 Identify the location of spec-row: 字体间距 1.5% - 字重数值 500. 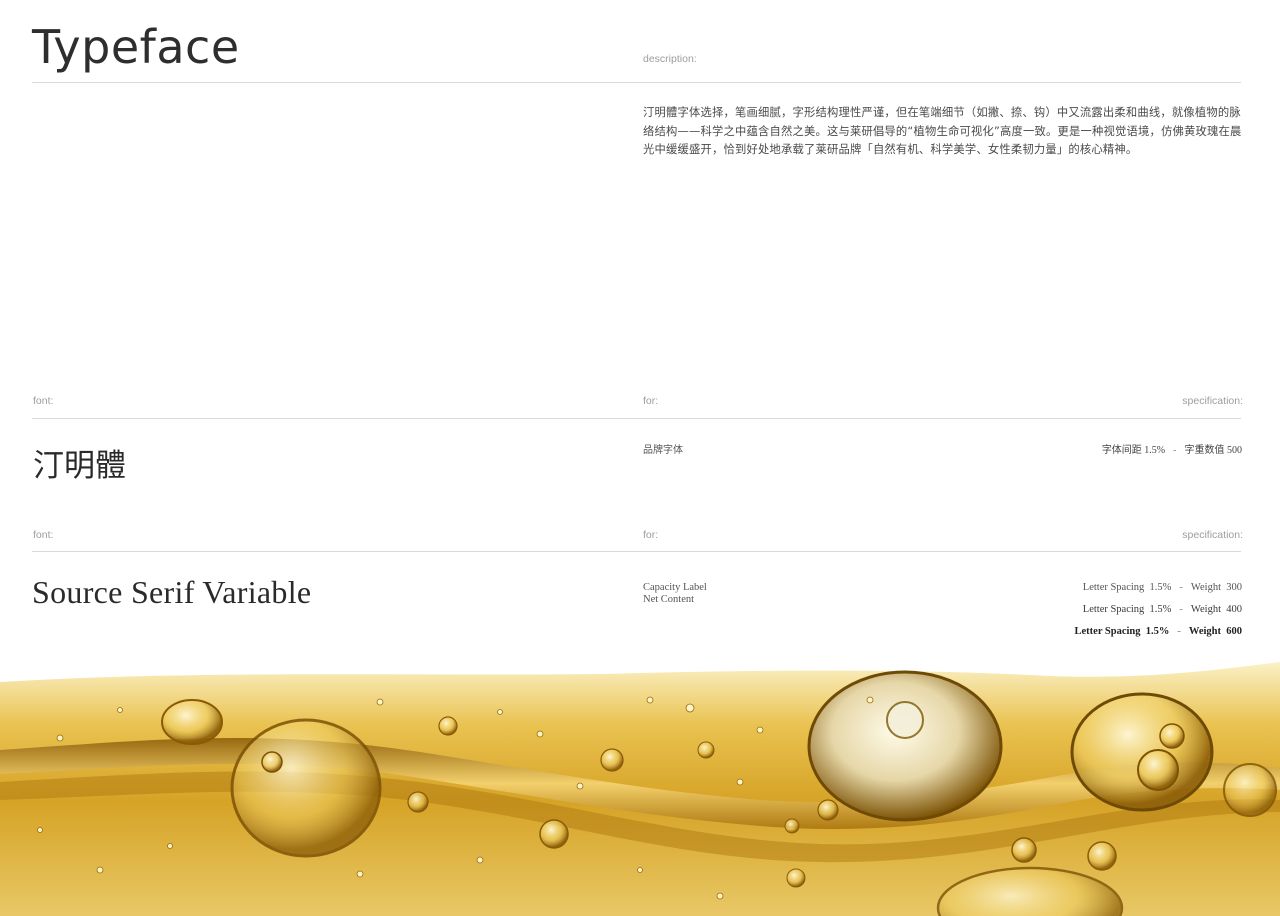
(1172, 448).